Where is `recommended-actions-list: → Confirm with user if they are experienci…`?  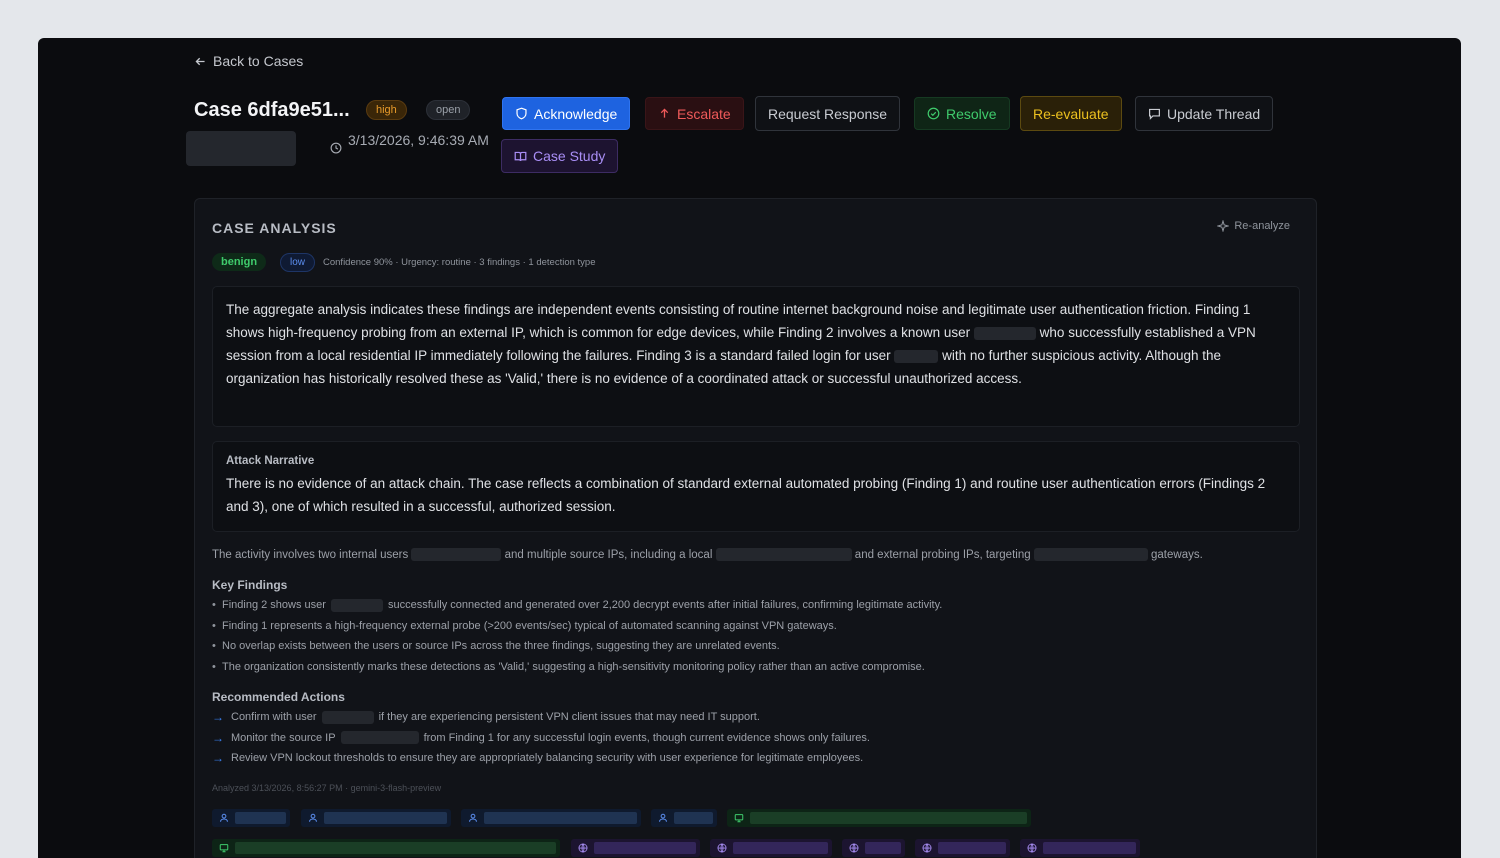
recommended-actions-list: → Confirm with user if they are experienci… is located at coordinates (541, 738).